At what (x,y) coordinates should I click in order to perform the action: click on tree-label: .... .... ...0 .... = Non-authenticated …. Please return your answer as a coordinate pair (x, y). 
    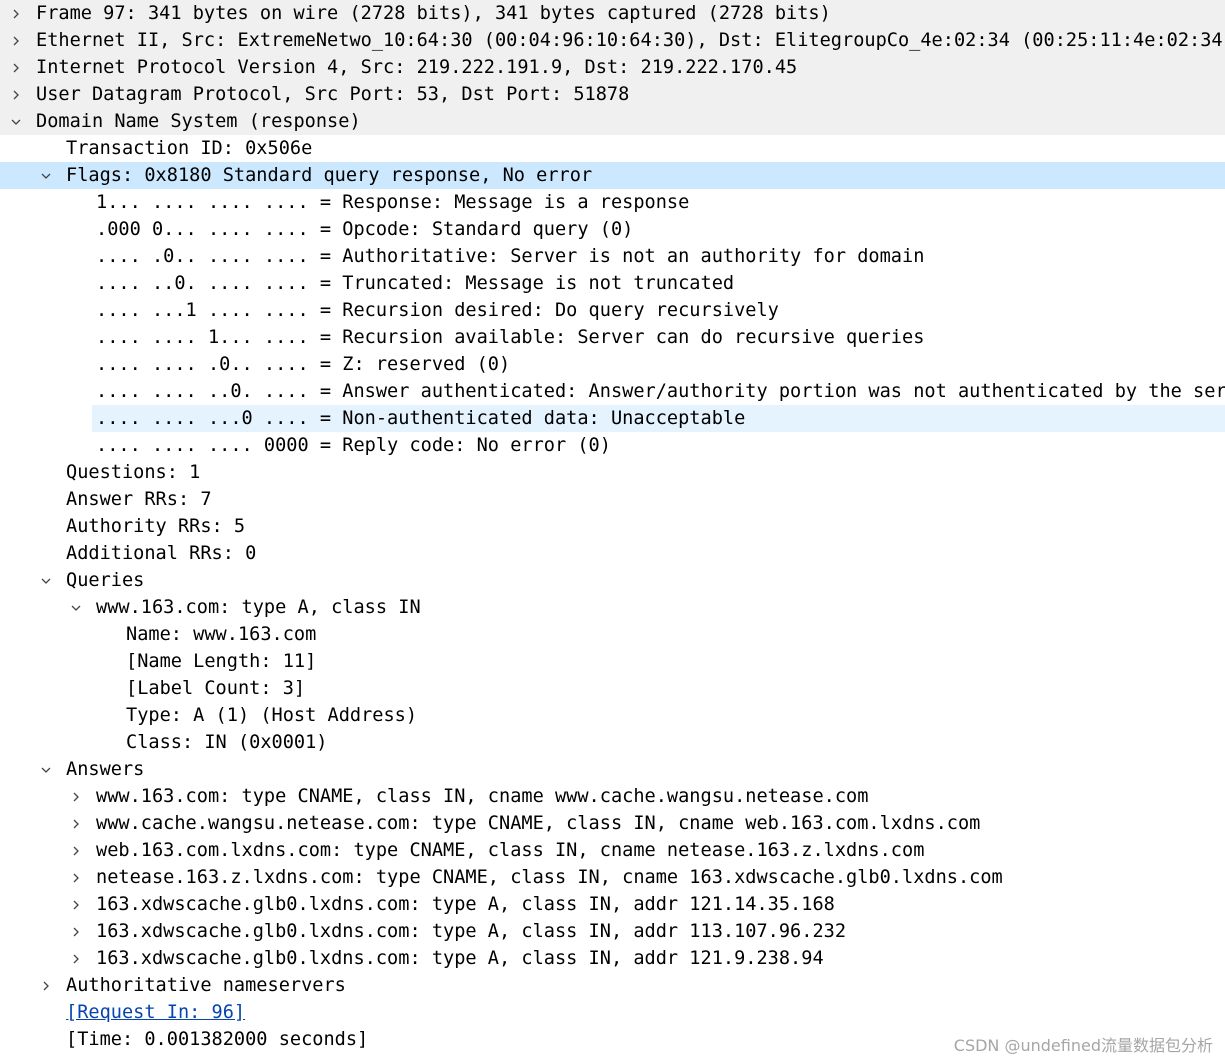
    Looking at the image, I should click on (421, 418).